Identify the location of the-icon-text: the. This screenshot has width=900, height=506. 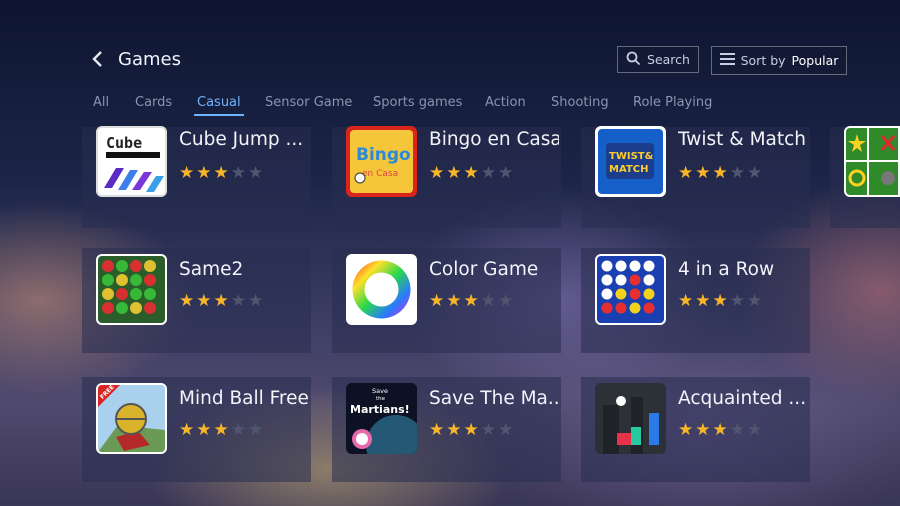
(381, 399).